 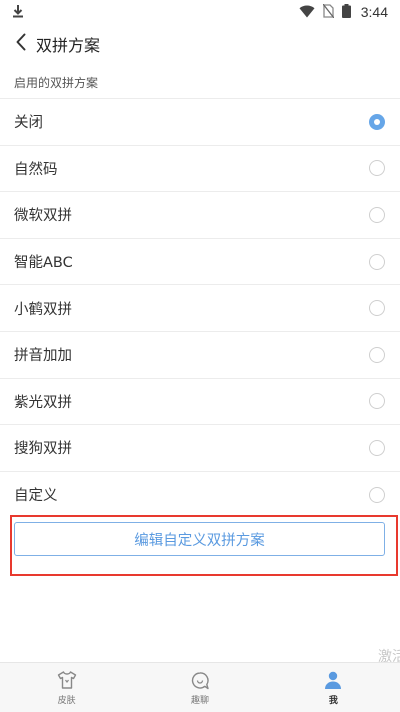 I want to click on status-right: 3:44, so click(x=343, y=12).